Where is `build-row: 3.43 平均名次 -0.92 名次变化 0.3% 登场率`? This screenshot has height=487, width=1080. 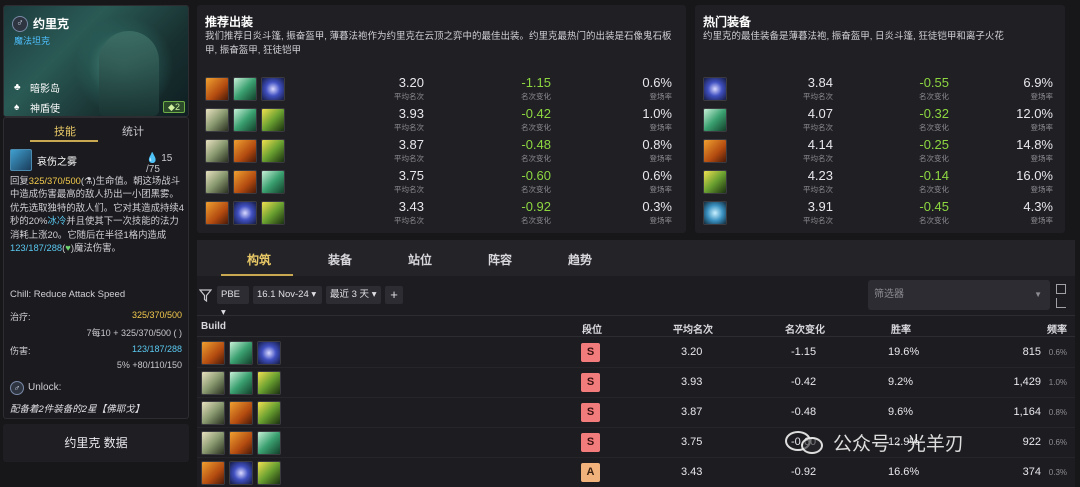 build-row: 3.43 平均名次 -0.92 名次变化 0.3% 登场率 is located at coordinates (440, 213).